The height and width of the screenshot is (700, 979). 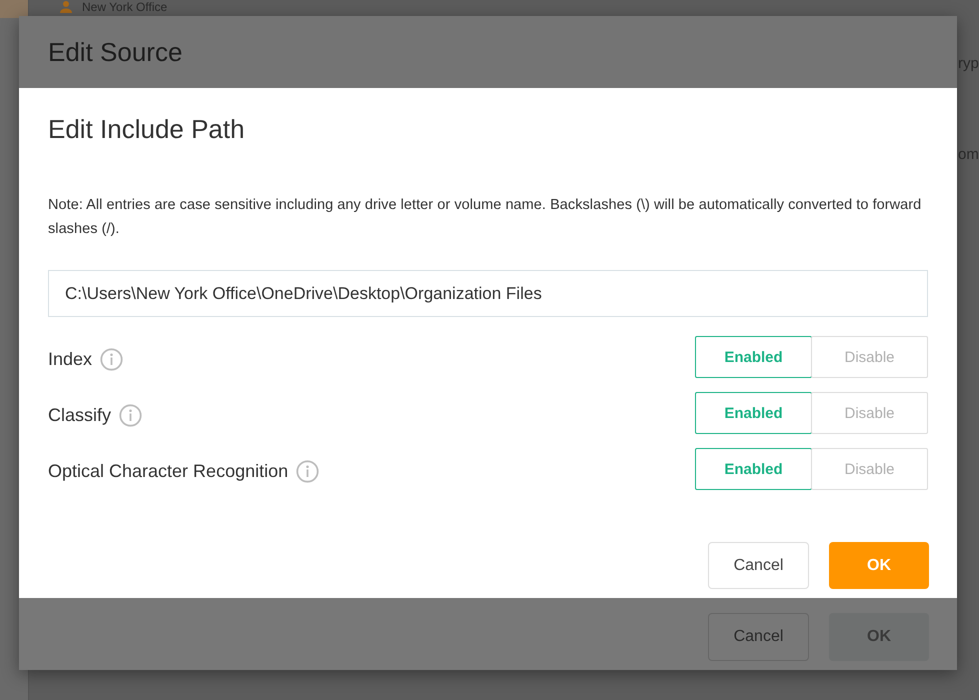 What do you see at coordinates (14, 9) in the screenshot?
I see `sidebar-item` at bounding box center [14, 9].